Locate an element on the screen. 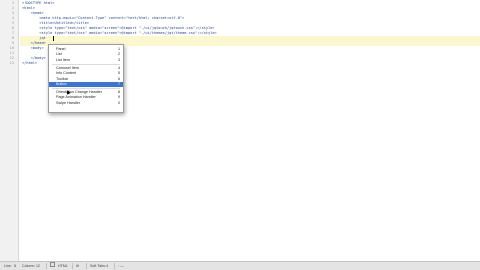 The image size is (480, 270). symbol-menu: ◦ — is located at coordinates (121, 266).